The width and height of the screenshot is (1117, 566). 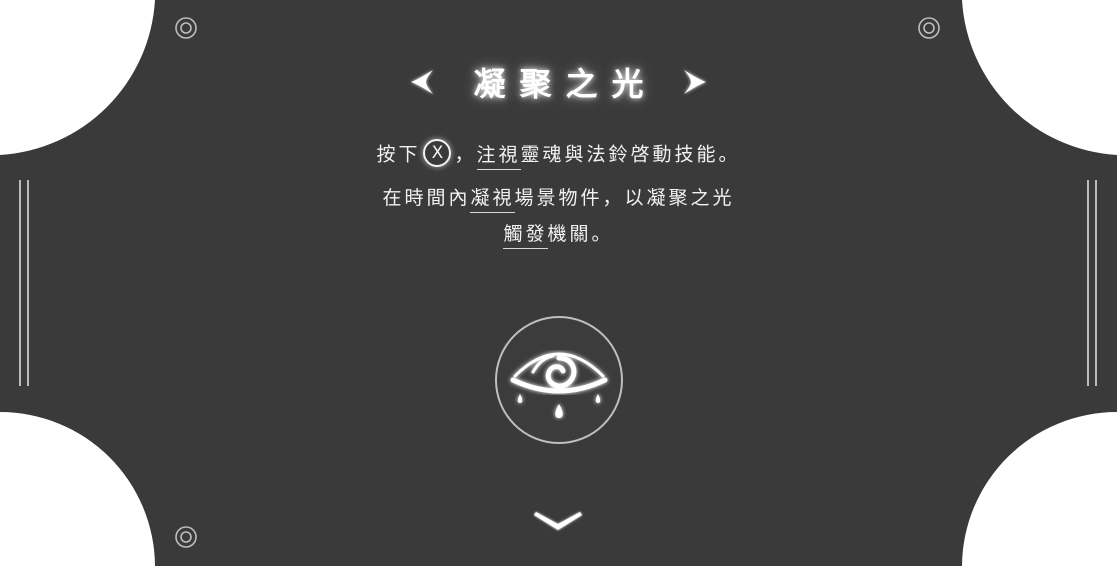 I want to click on title-bar: 凝聚之光, so click(x=558, y=82).